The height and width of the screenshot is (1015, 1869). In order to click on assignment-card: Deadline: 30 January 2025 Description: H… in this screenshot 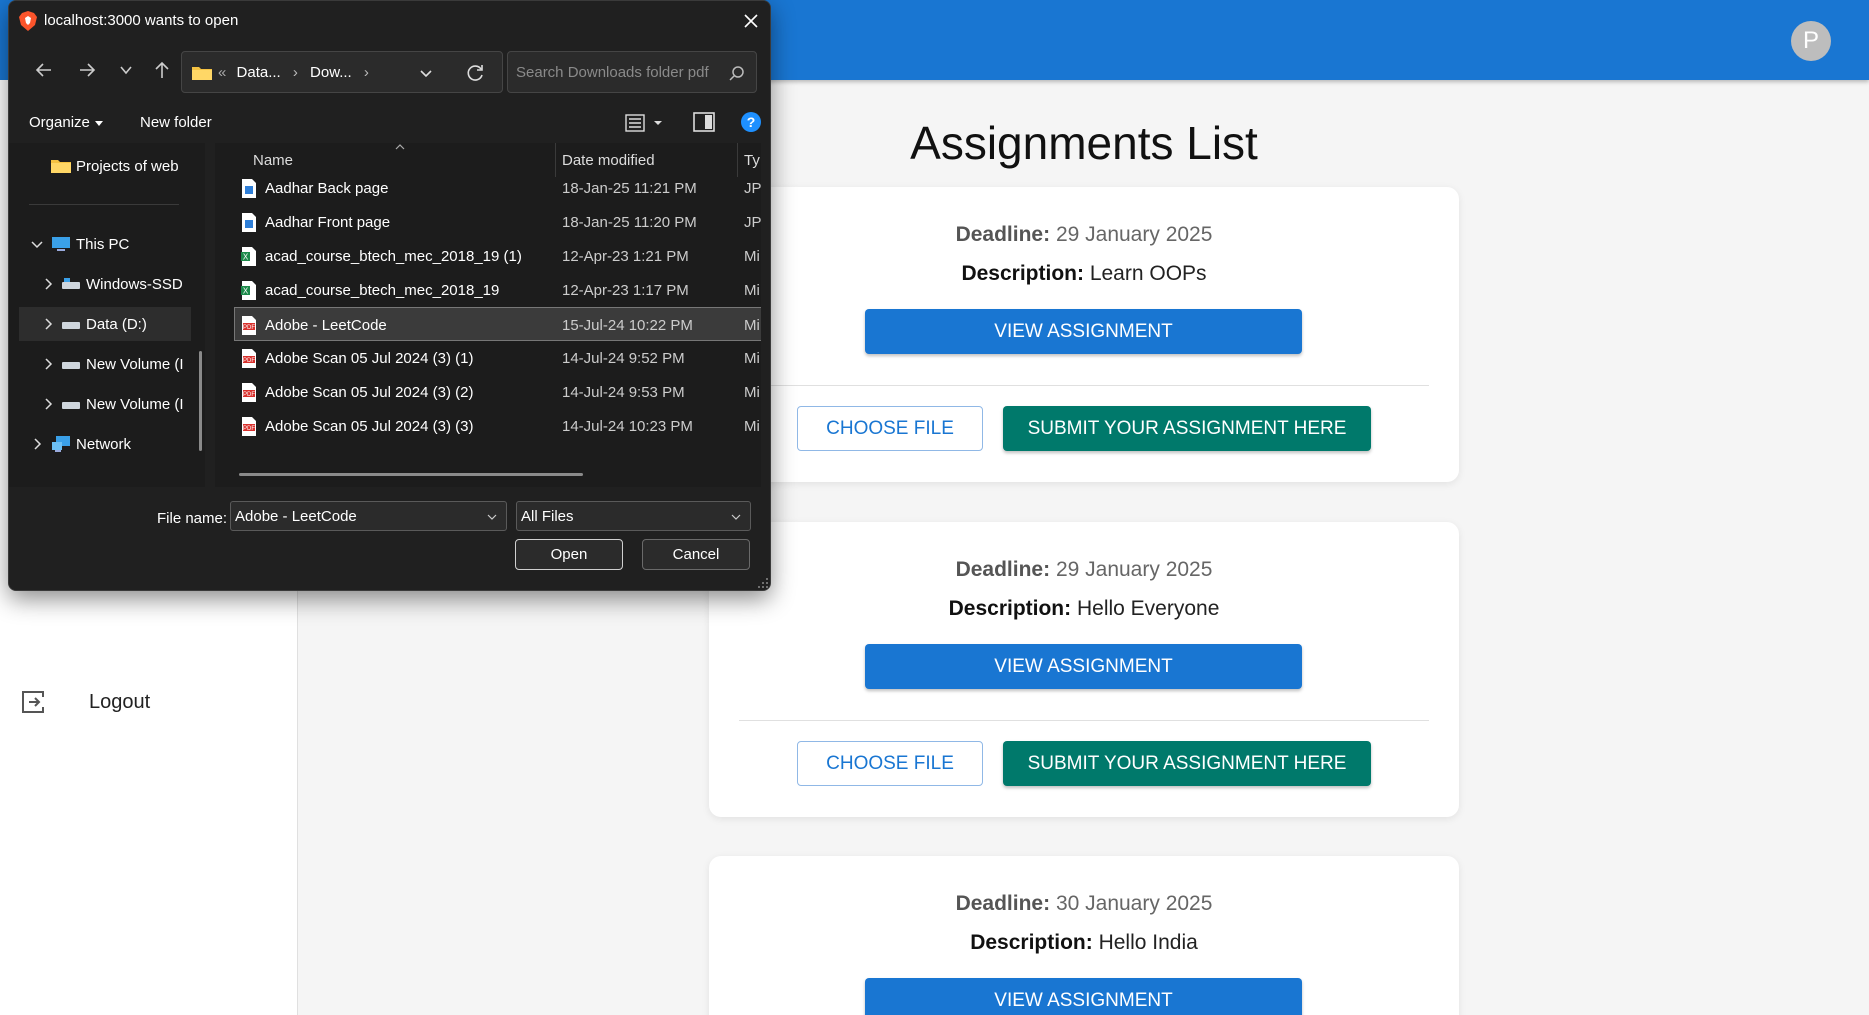, I will do `click(1084, 935)`.